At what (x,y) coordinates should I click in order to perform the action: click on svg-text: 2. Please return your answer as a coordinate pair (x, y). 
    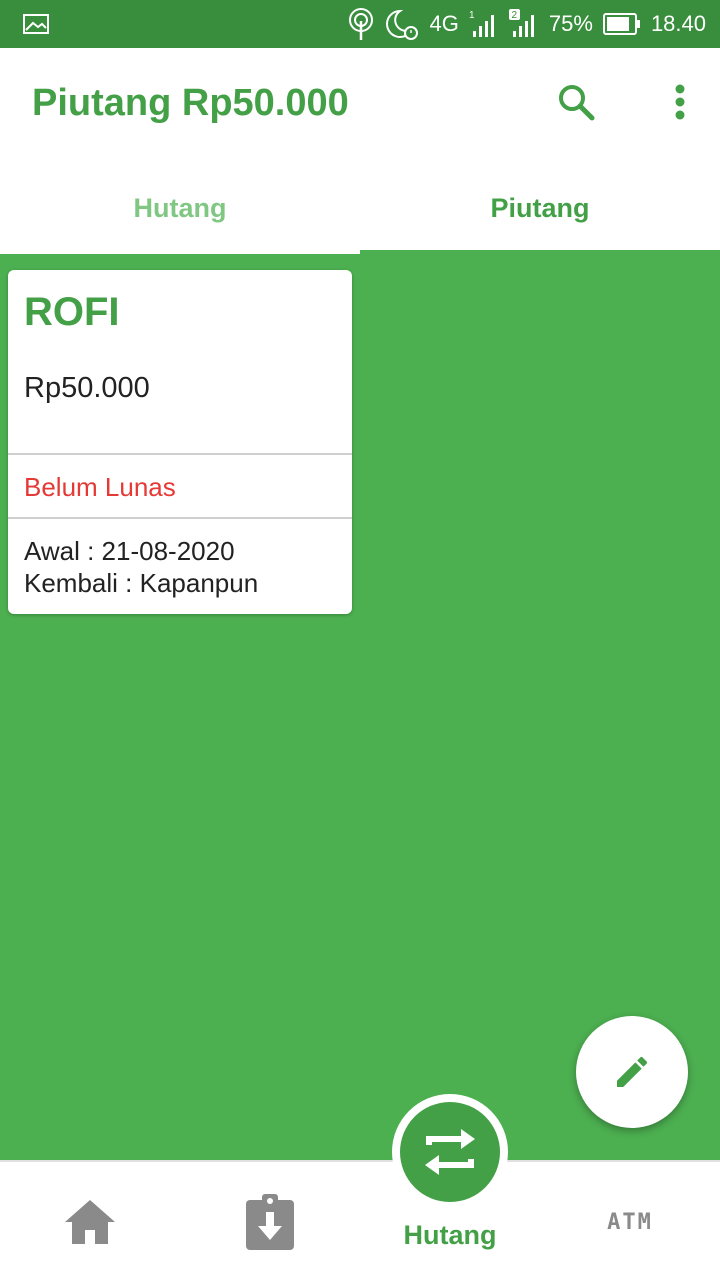
    Looking at the image, I should click on (514, 15).